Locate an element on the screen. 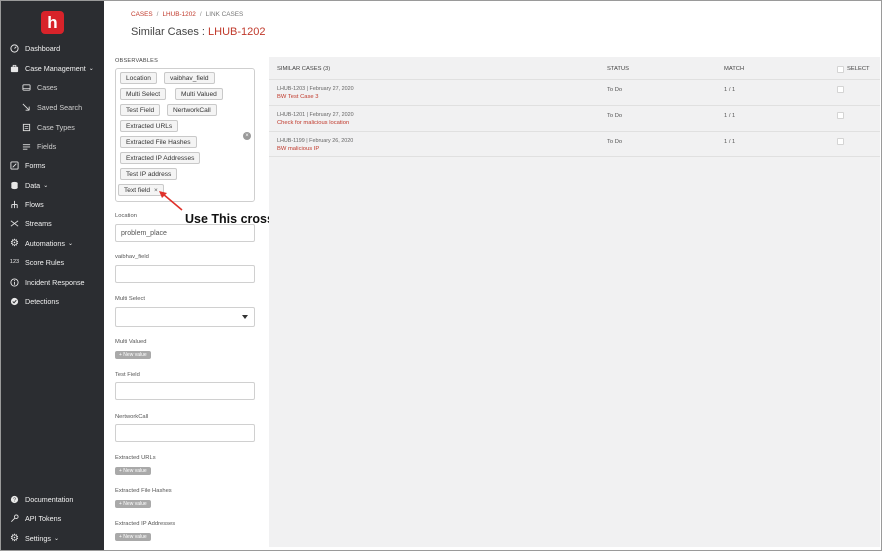 This screenshot has height=551, width=882. sidebar-item-case-types: Case Types is located at coordinates (48, 127).